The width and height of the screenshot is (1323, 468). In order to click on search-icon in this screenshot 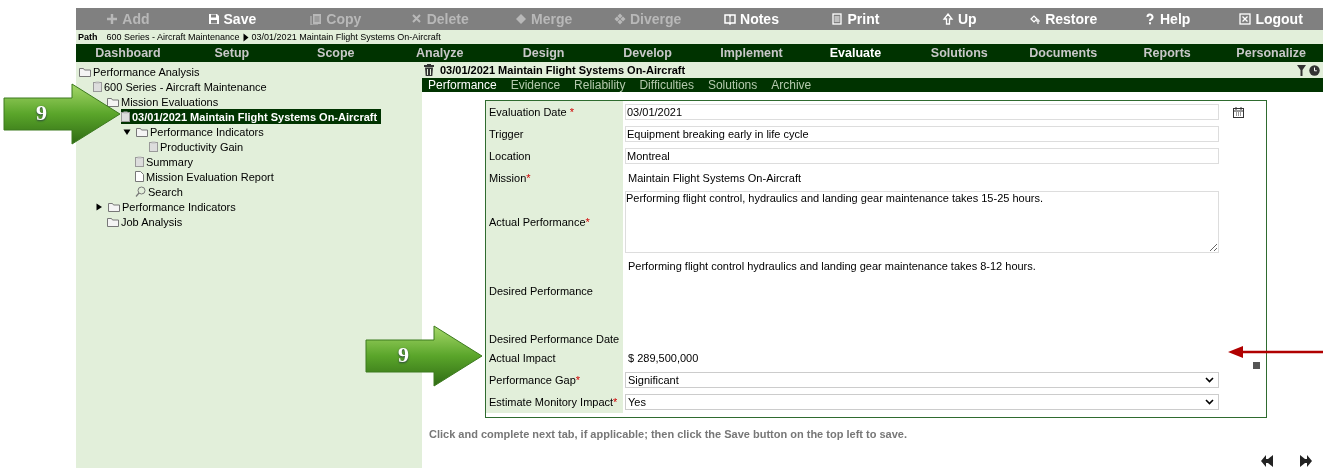, I will do `click(140, 191)`.